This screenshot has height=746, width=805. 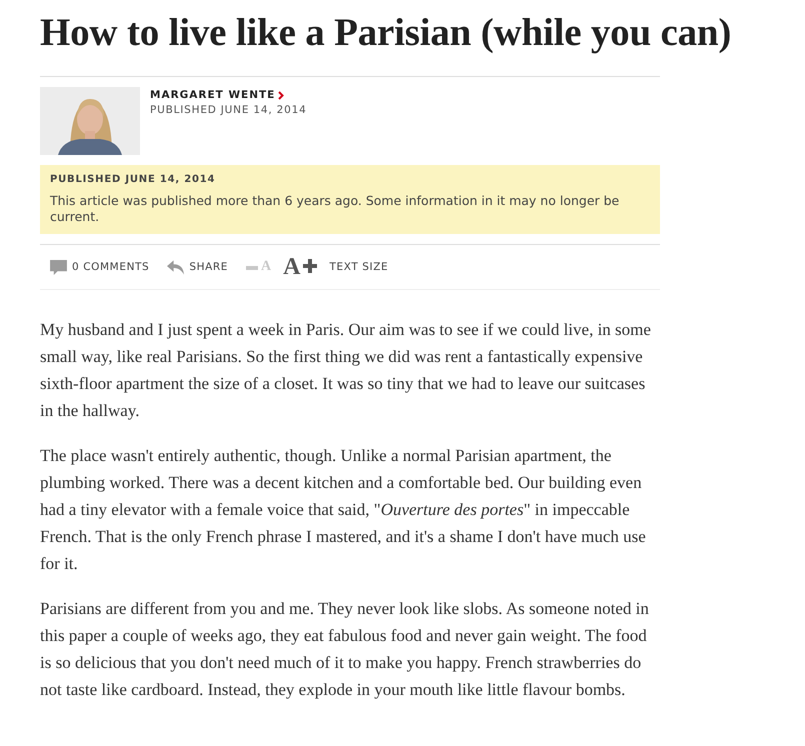 I want to click on notice-text: This article was published more than 6 years ago. Some information in it may no longer be current., so click(x=335, y=209).